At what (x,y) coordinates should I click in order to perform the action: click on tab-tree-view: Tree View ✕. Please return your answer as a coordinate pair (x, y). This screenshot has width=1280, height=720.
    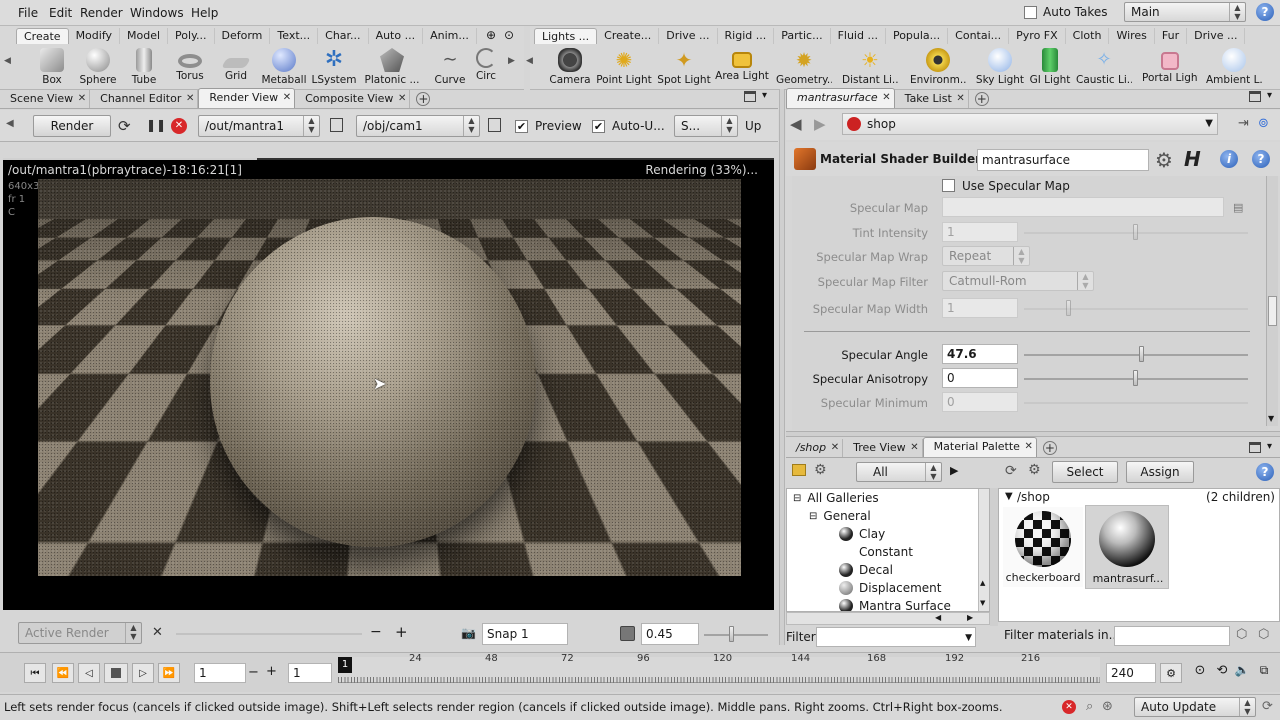
    Looking at the image, I should click on (883, 448).